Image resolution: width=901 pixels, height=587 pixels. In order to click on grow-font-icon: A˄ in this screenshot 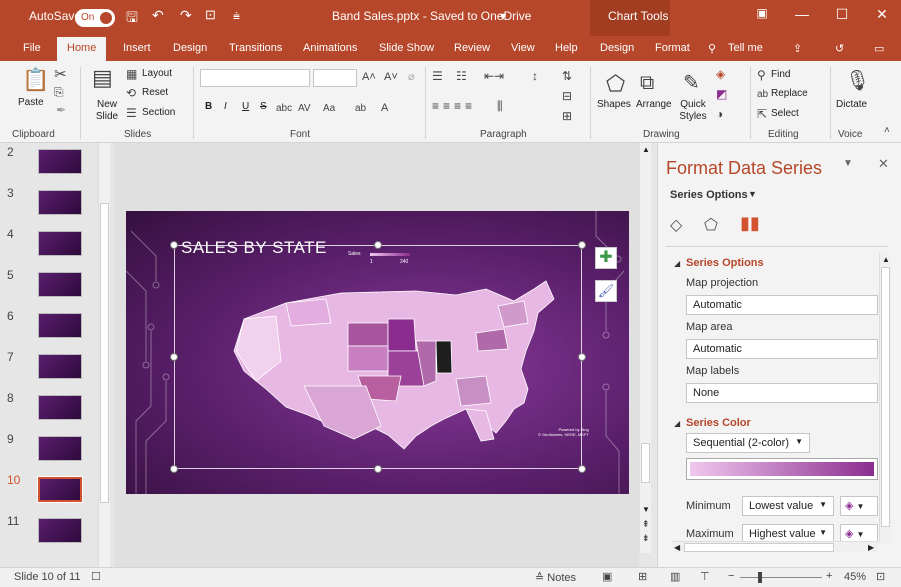, I will do `click(369, 77)`.